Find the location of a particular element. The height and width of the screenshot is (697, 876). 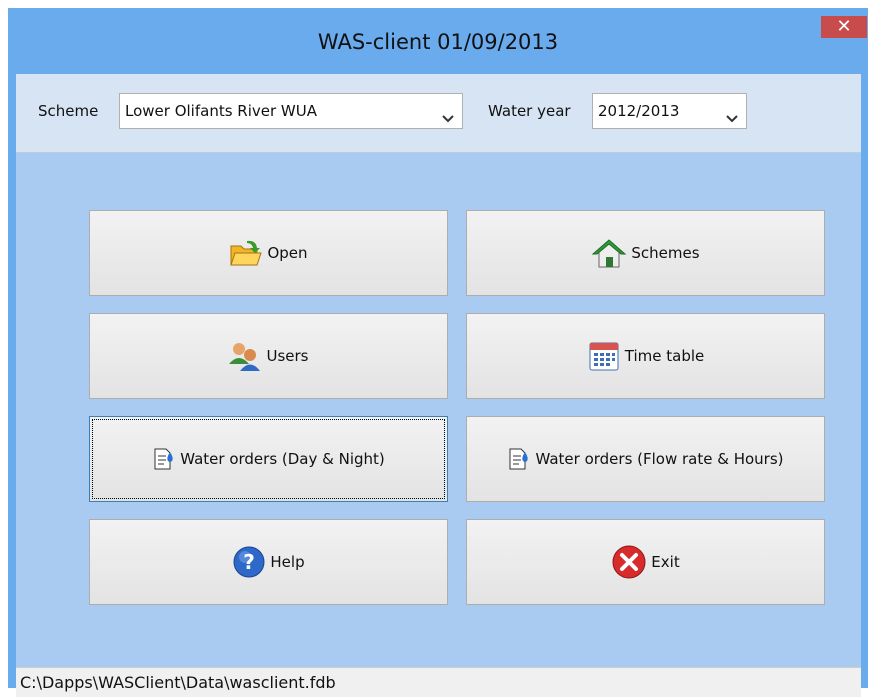

water-orders-flow-rate-label: Water orders (Flow rate & Hours) is located at coordinates (659, 459).